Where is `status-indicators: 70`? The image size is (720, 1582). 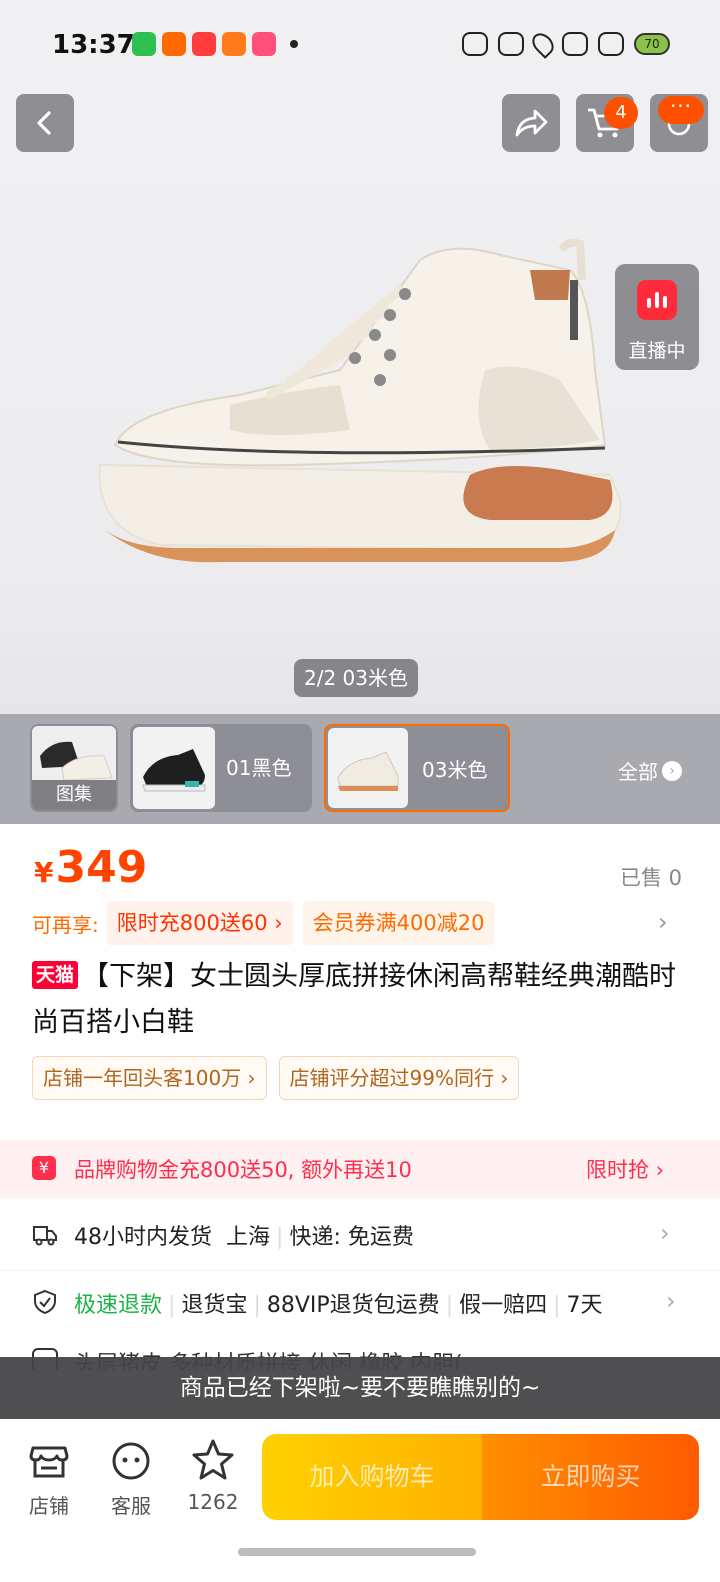
status-indicators: 70 is located at coordinates (566, 44).